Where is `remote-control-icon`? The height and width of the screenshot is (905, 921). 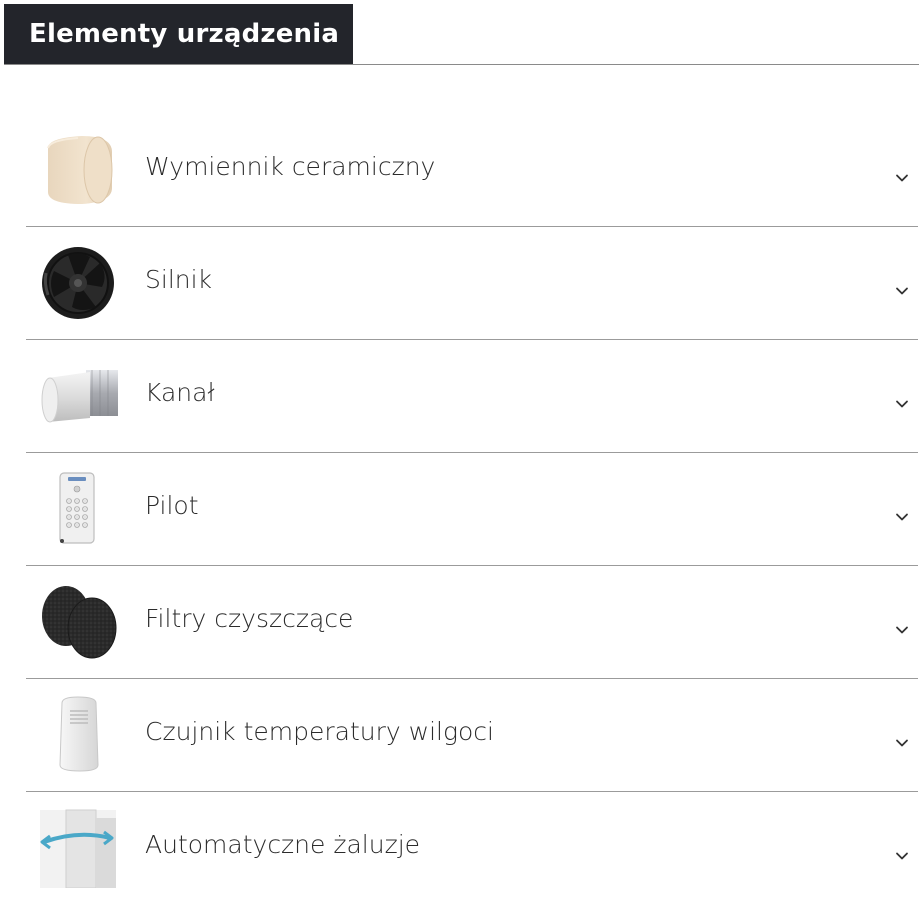
remote-control-icon is located at coordinates (78, 509).